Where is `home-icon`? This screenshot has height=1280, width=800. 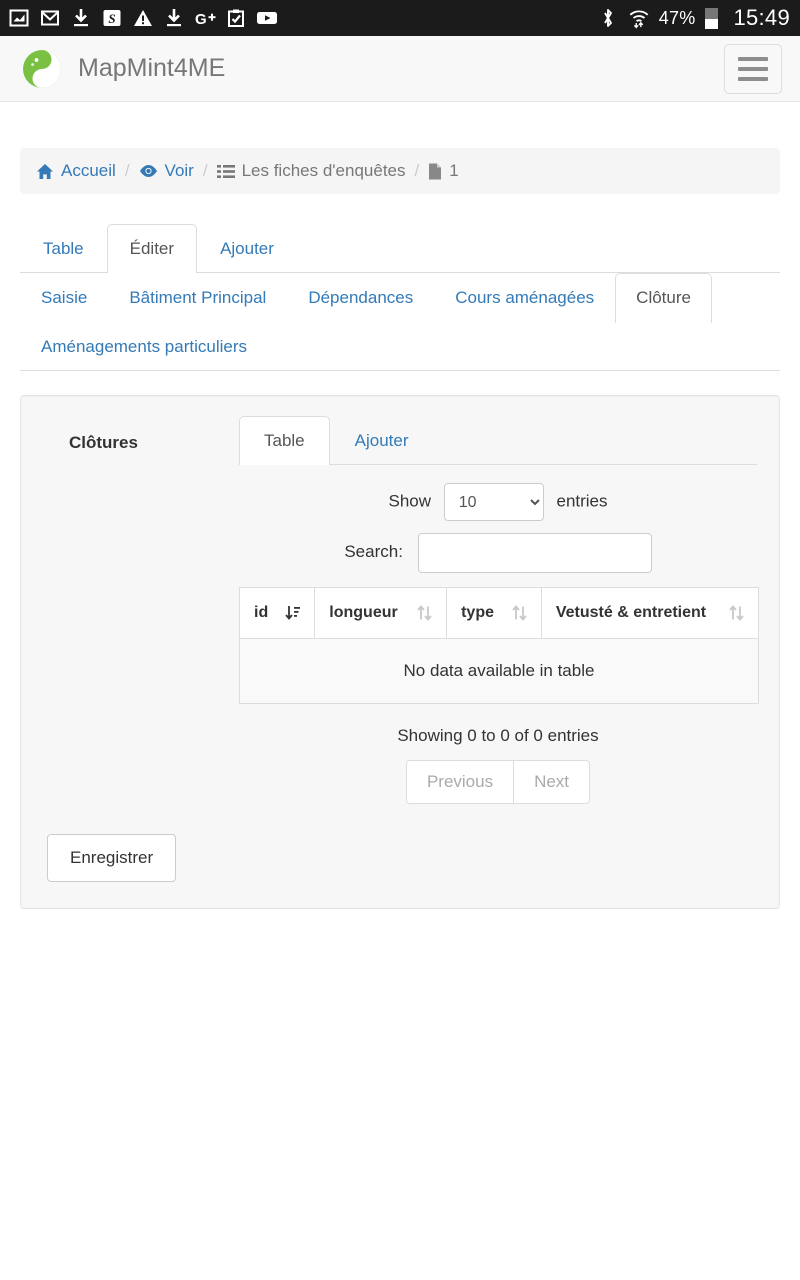 home-icon is located at coordinates (45, 171).